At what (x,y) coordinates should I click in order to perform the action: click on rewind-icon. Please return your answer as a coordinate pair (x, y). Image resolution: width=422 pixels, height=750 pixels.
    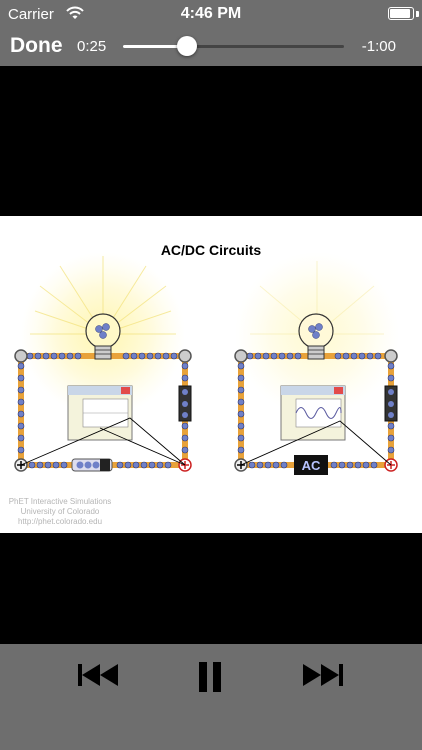
    Looking at the image, I should click on (100, 675).